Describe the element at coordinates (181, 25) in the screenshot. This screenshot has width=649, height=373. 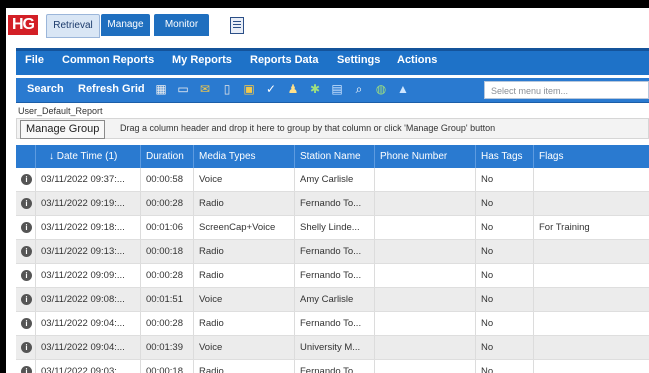
I see `tab-monitor: Monitor` at that location.